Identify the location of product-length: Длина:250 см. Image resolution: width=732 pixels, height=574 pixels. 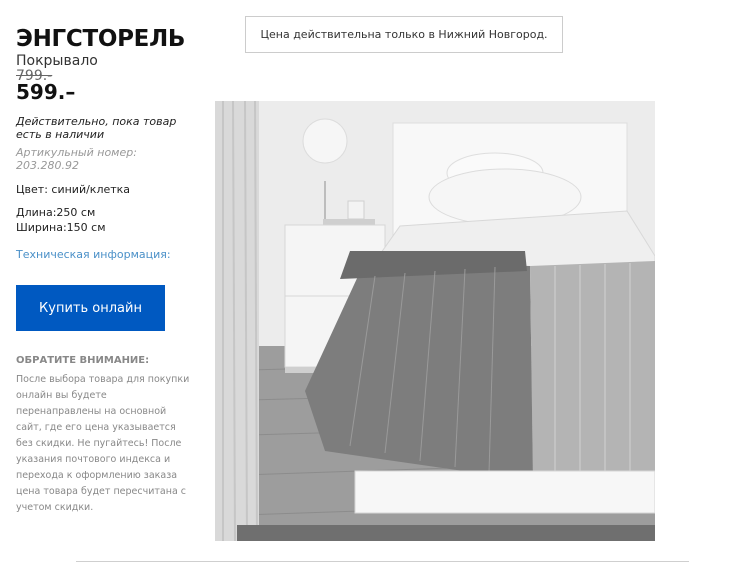
(56, 212).